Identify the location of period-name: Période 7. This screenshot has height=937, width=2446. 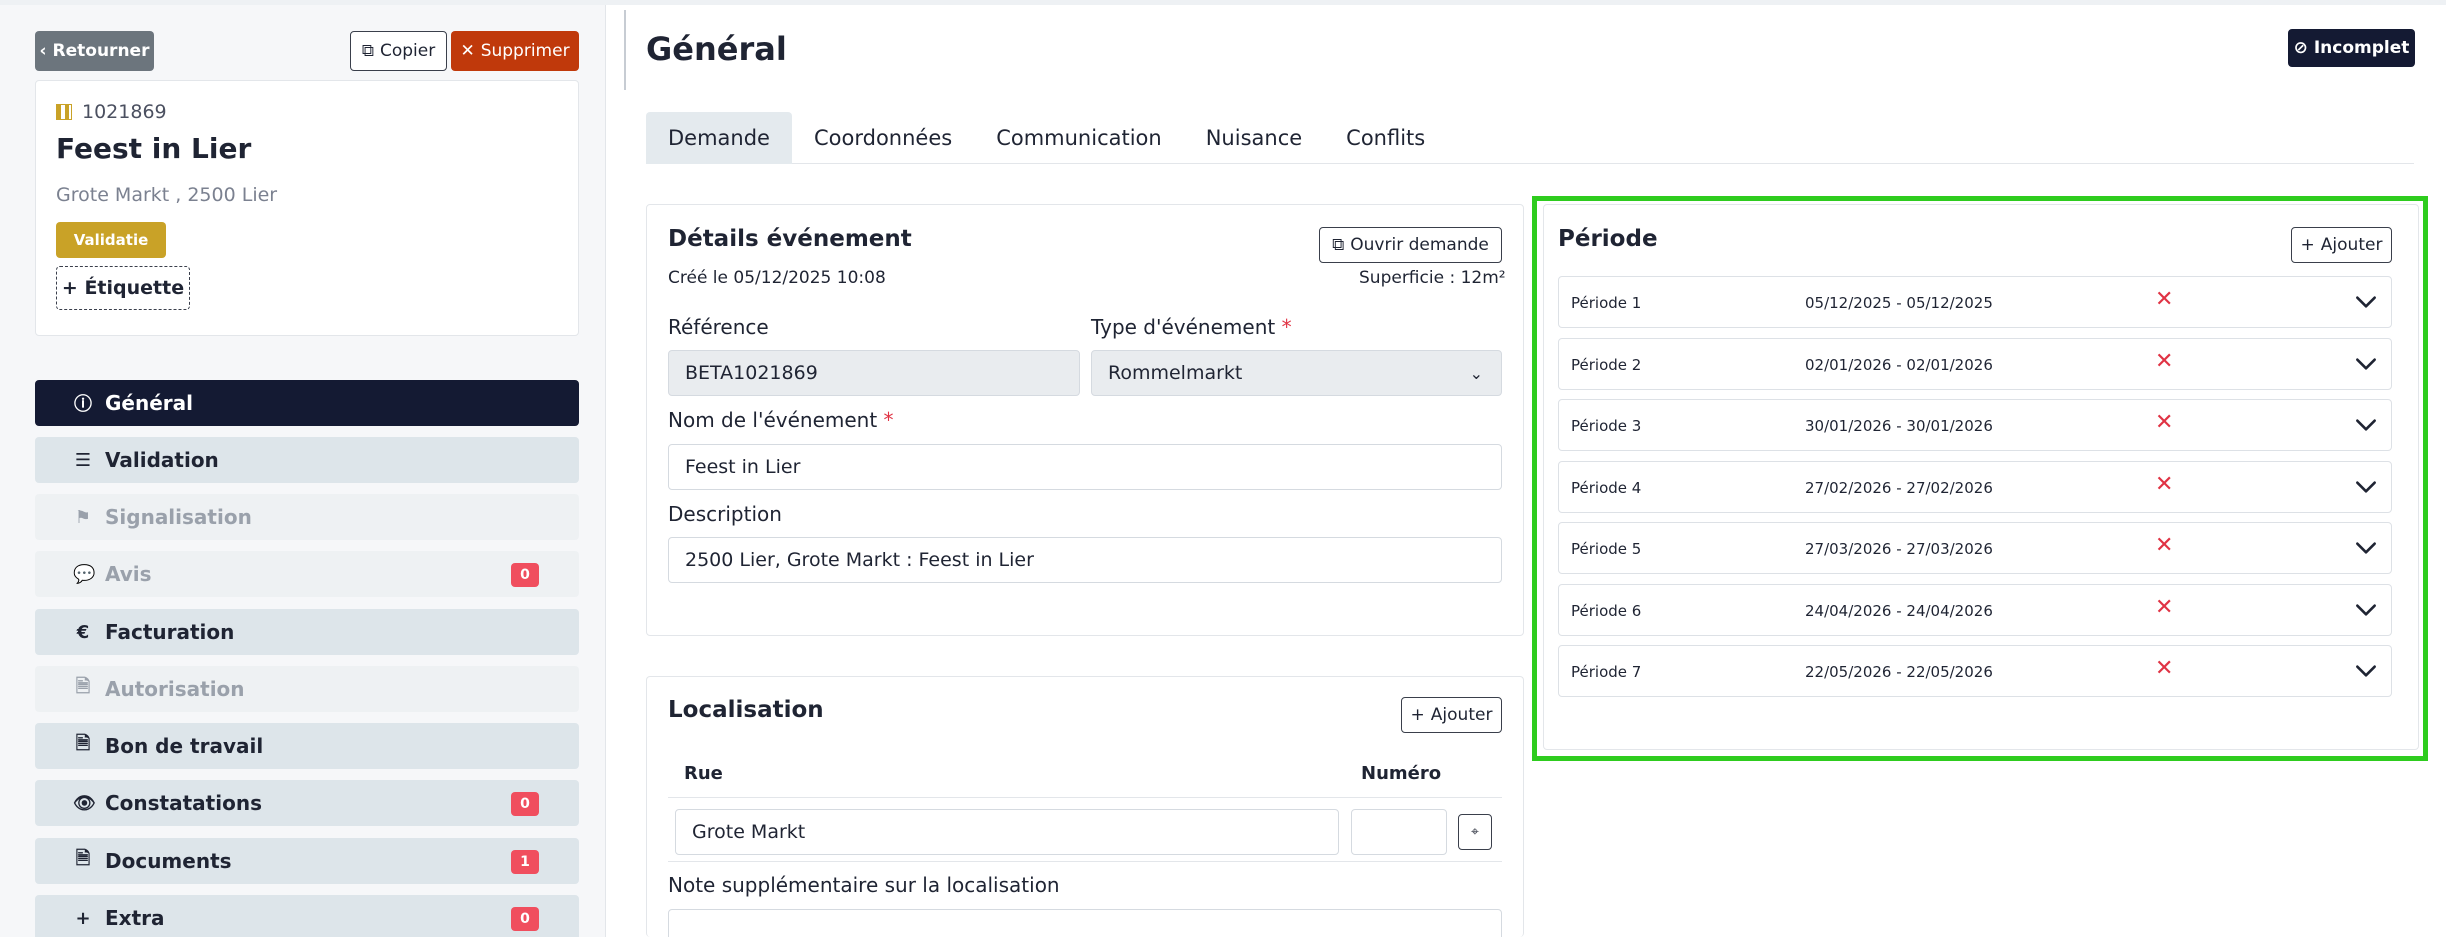
(1606, 672).